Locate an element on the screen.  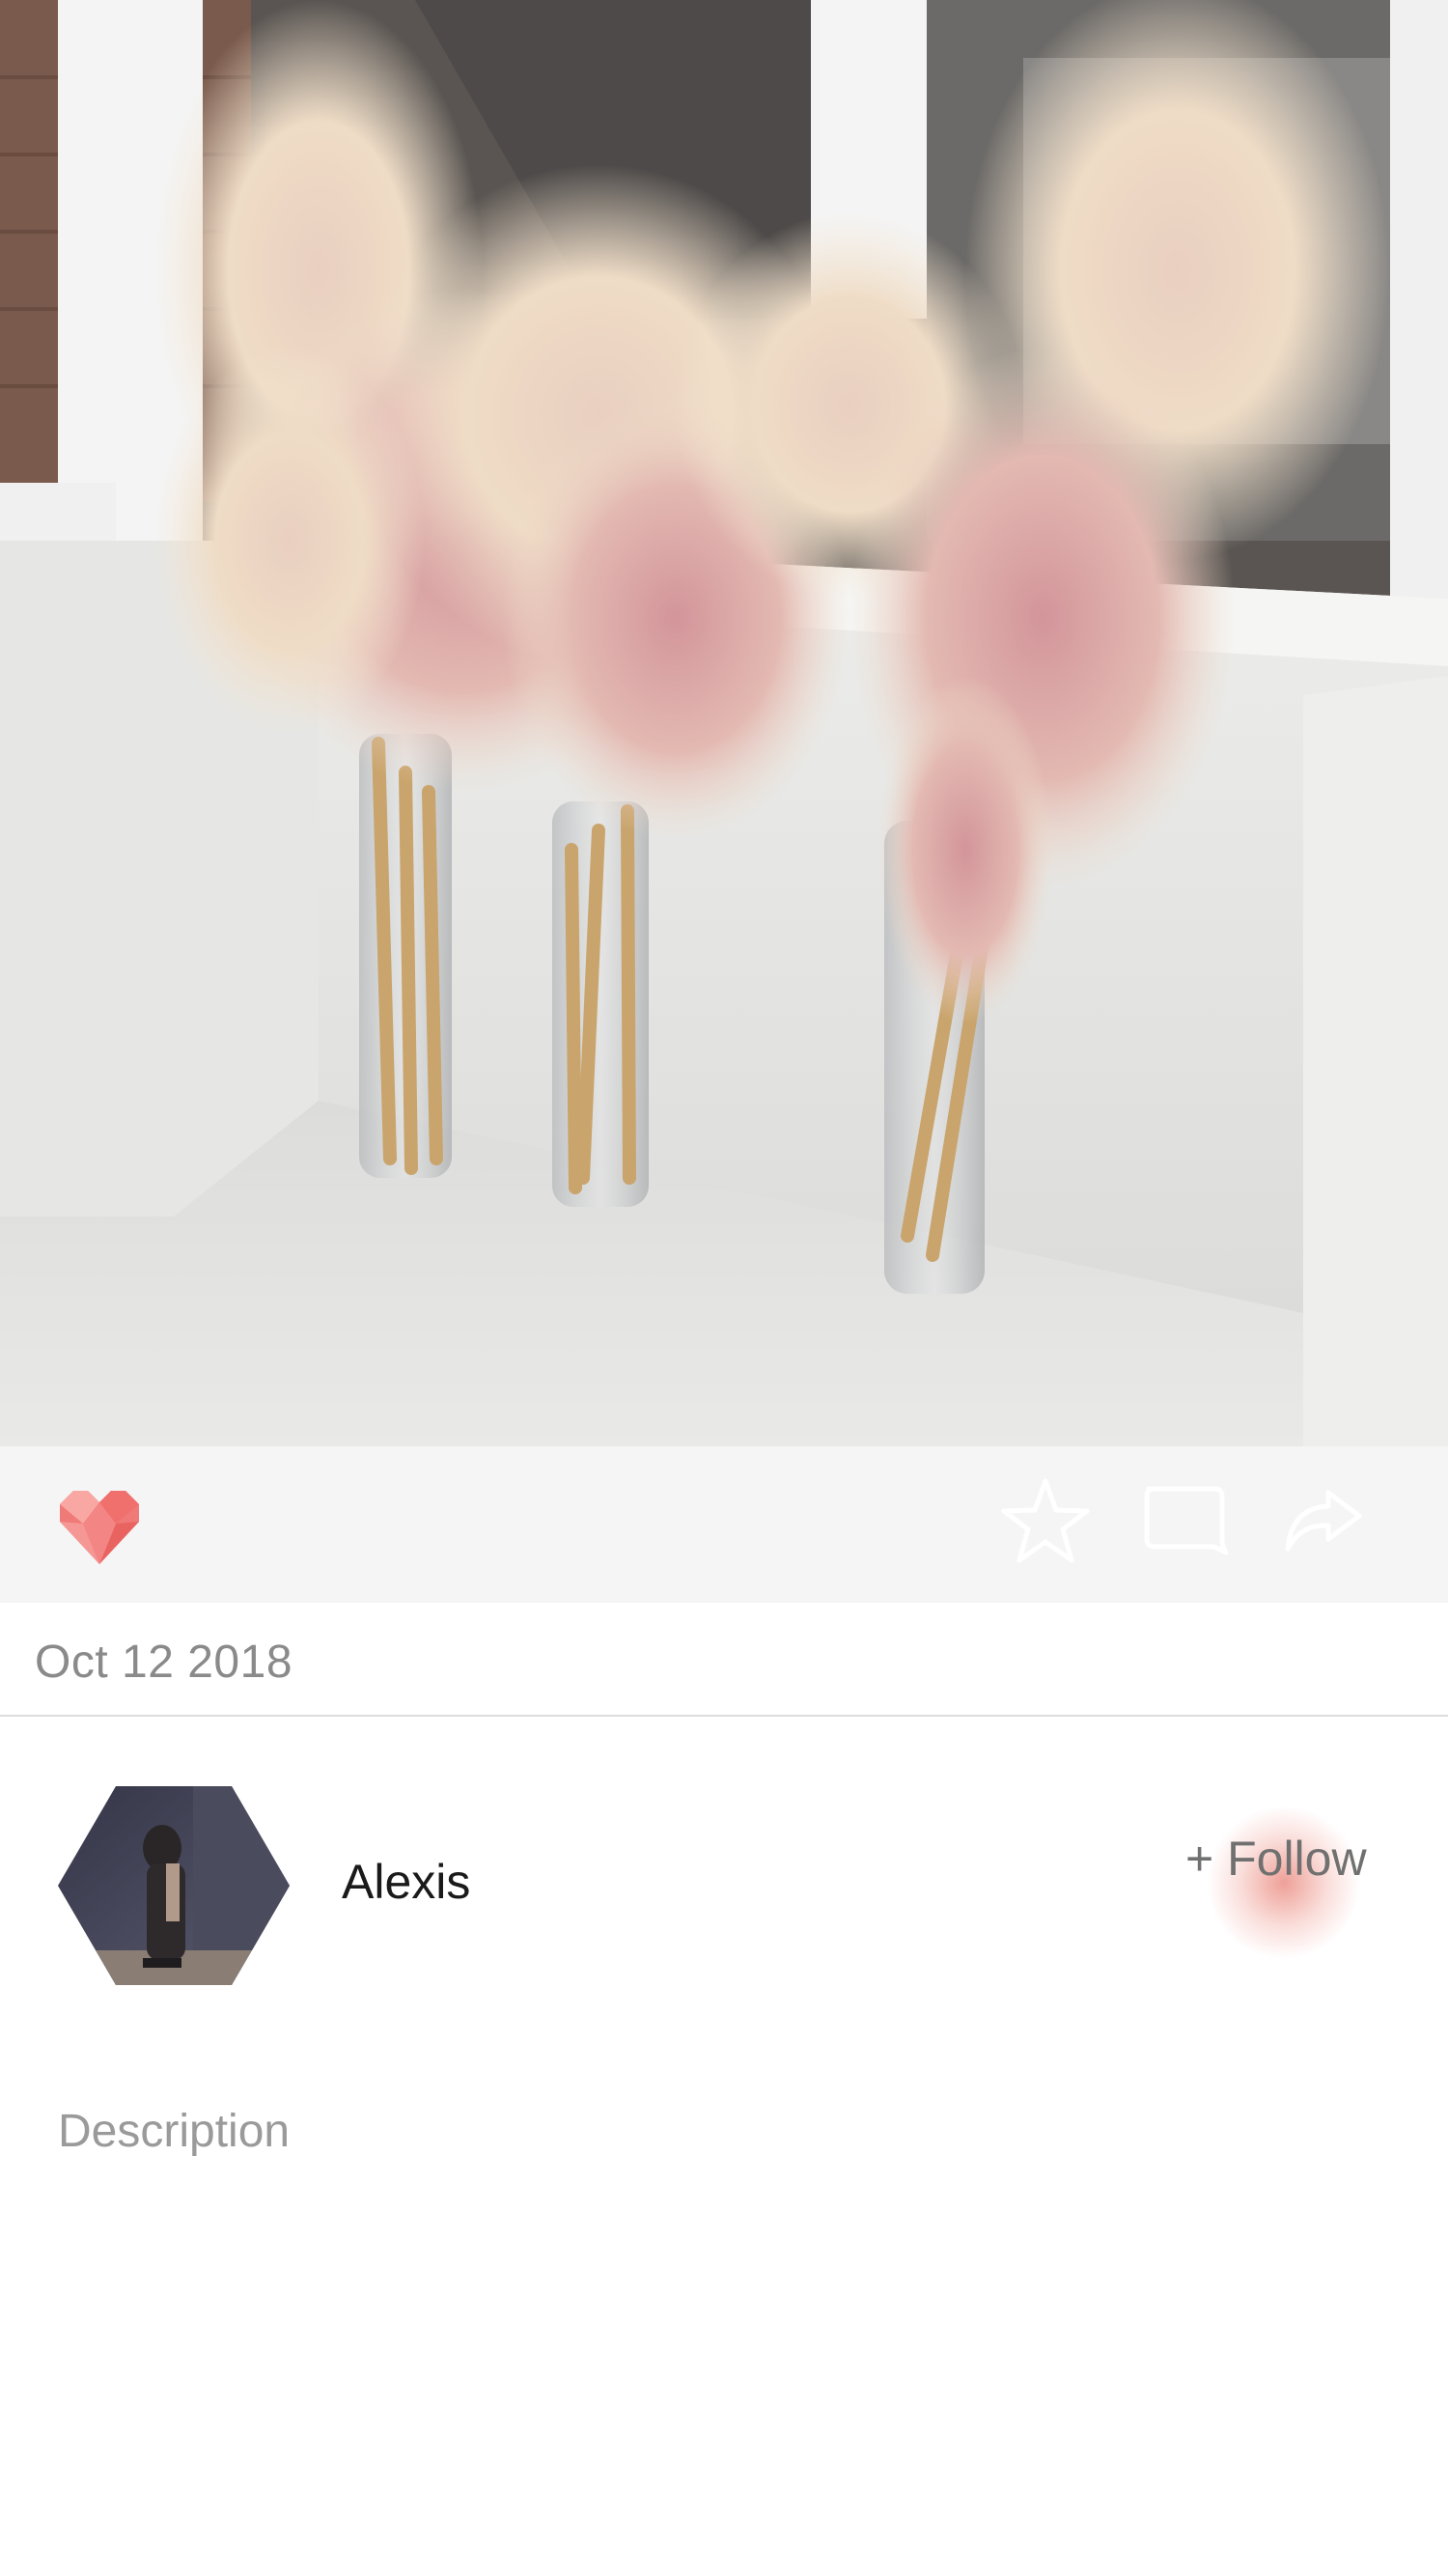
follow-button: + Follow is located at coordinates (1276, 1859).